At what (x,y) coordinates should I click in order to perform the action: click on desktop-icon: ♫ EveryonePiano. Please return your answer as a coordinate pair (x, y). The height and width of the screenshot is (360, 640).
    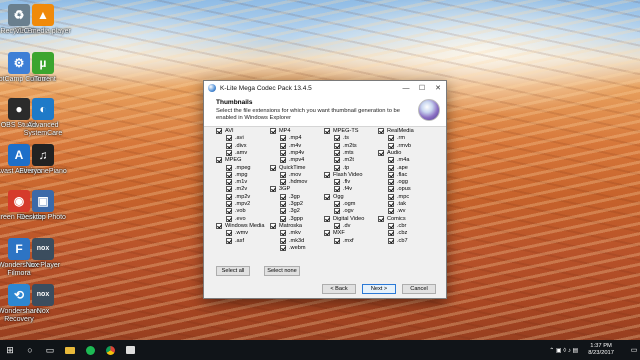
    Looking at the image, I should click on (43, 160).